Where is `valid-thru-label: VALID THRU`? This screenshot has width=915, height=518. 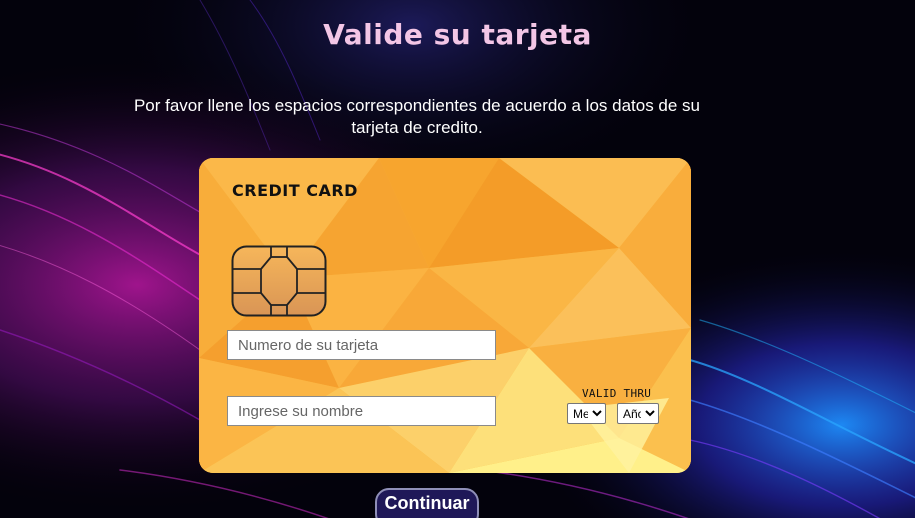 valid-thru-label: VALID THRU is located at coordinates (617, 393).